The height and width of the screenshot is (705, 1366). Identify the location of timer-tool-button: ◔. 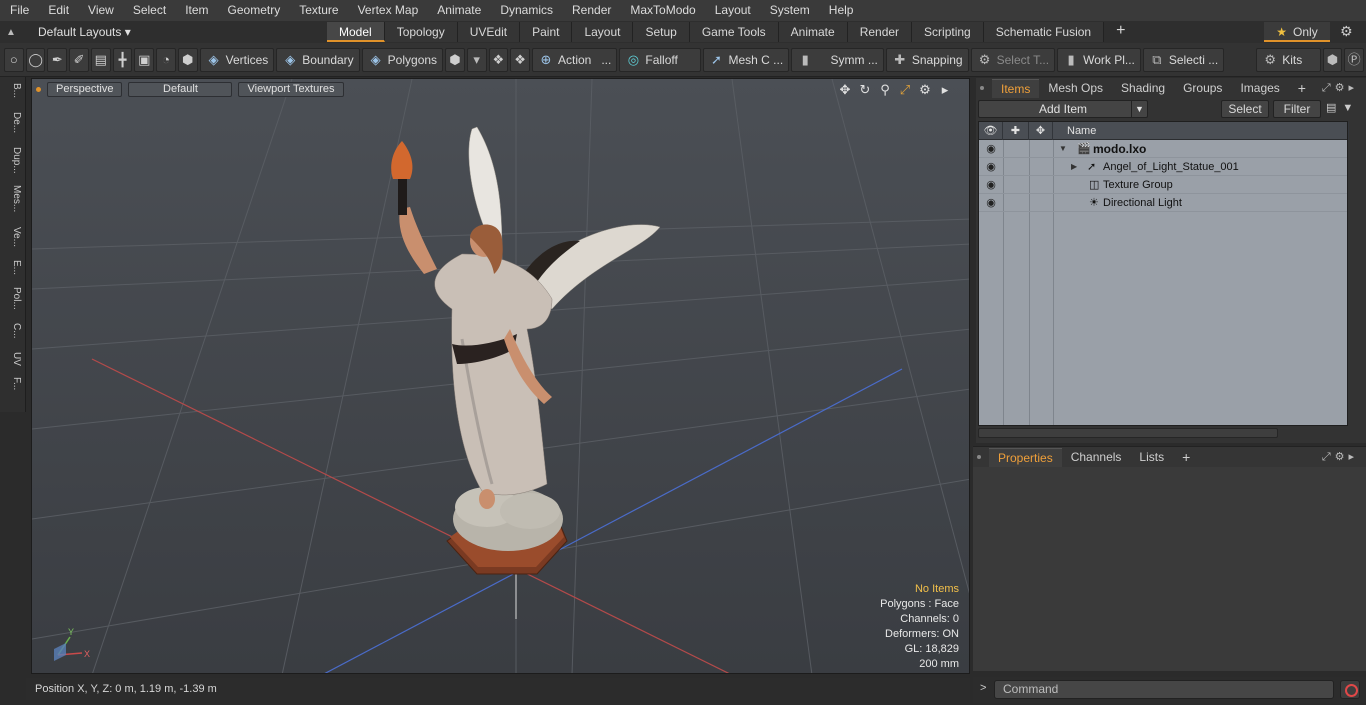
(166, 59).